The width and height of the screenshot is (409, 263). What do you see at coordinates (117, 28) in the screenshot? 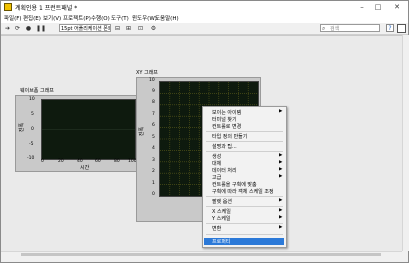
I see `align-objects-icon: ⊟` at bounding box center [117, 28].